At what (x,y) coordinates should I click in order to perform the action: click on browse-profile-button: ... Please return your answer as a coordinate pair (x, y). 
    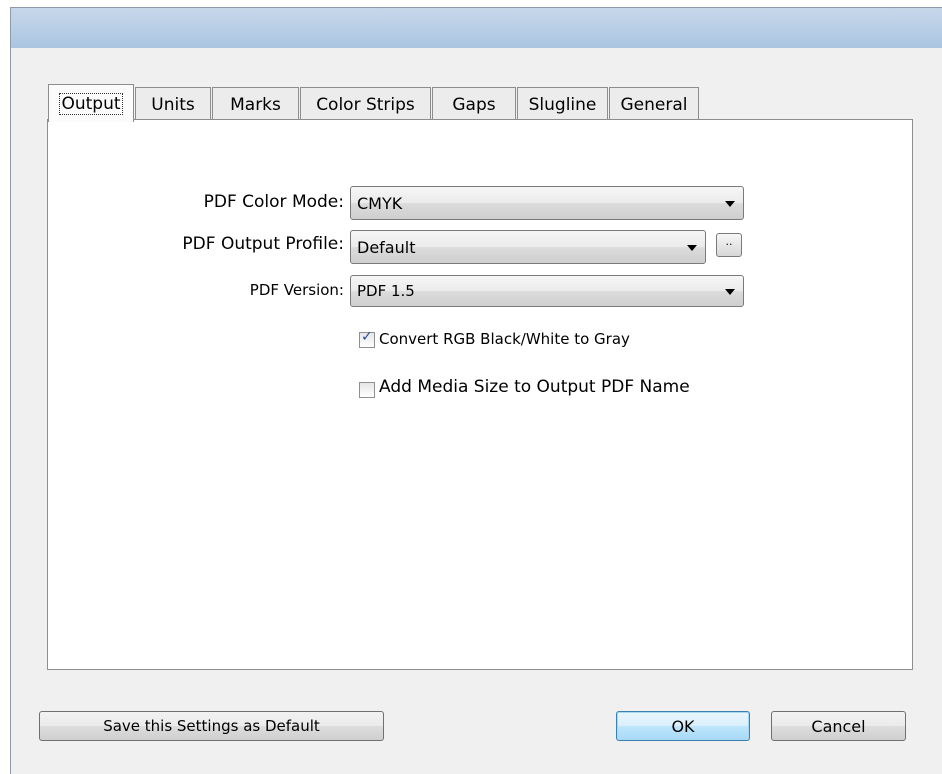
    Looking at the image, I should click on (729, 245).